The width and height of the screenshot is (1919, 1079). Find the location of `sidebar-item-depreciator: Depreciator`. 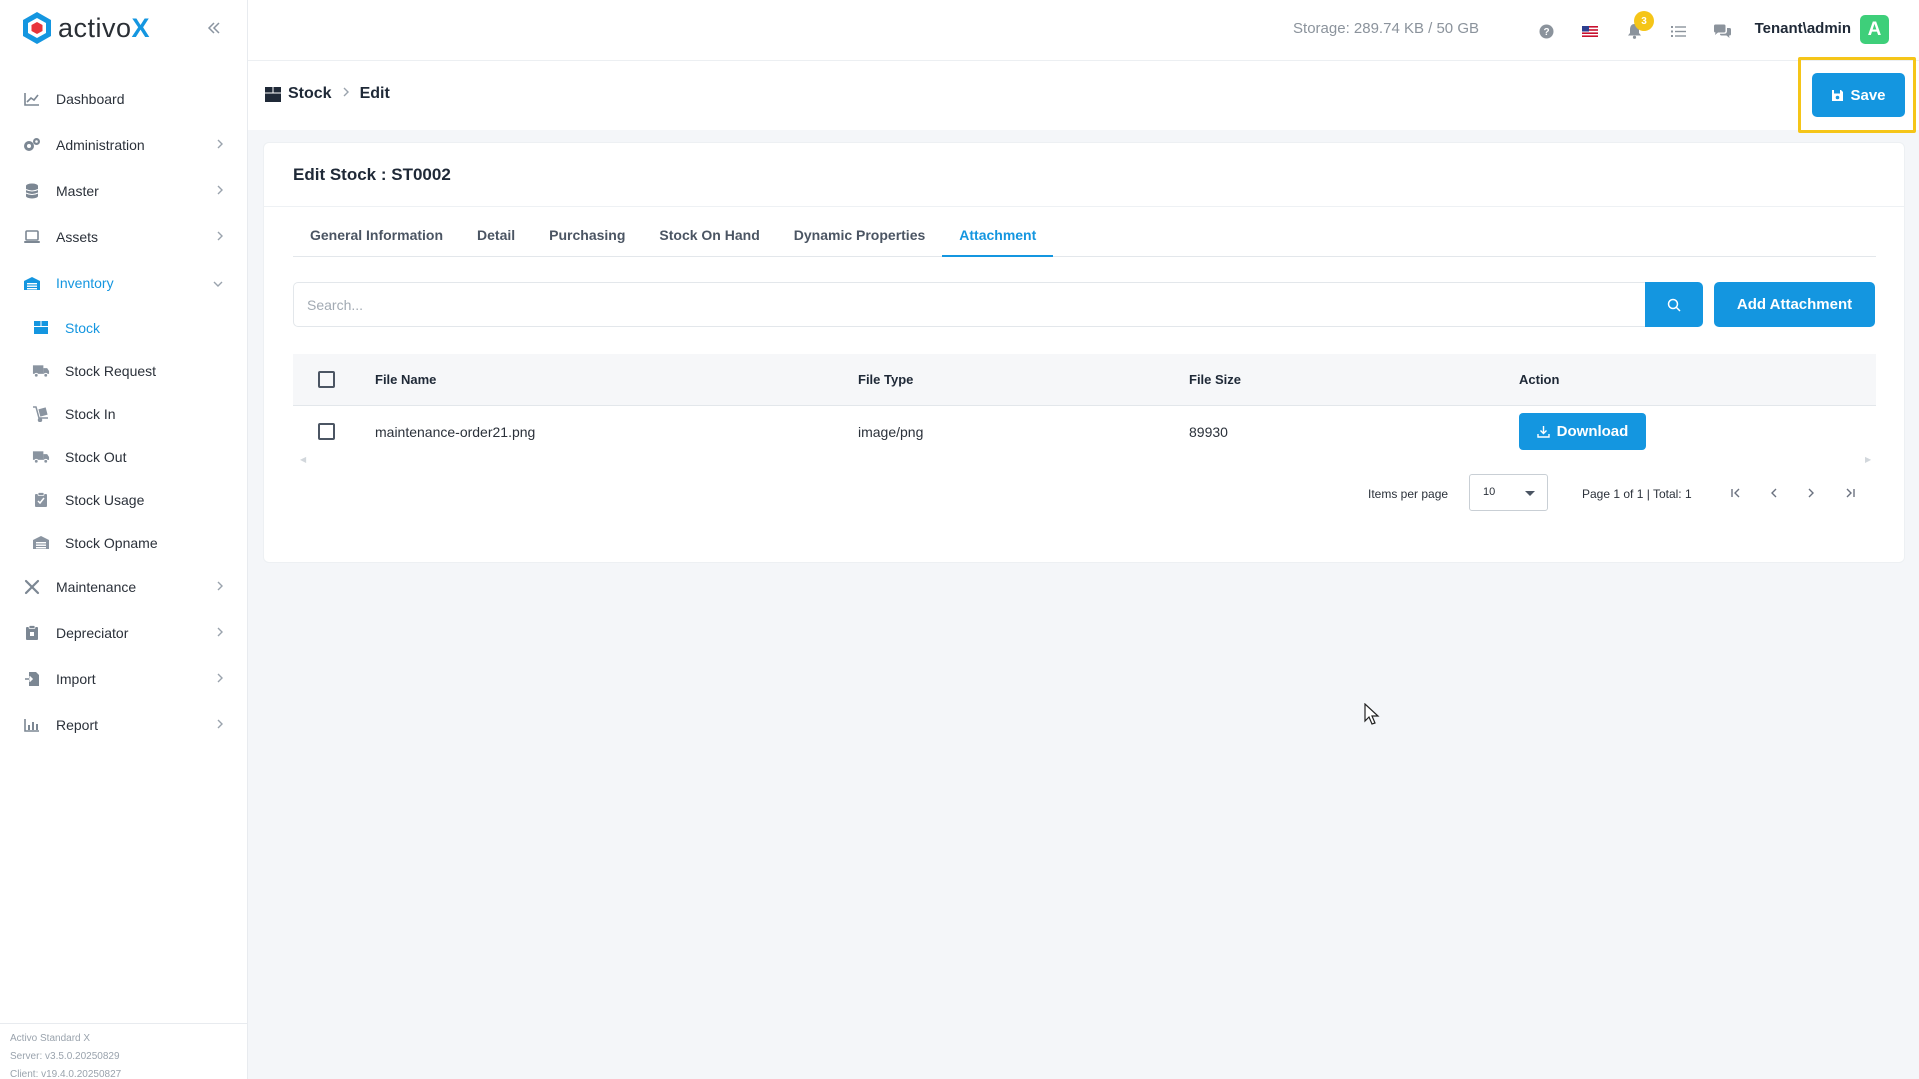

sidebar-item-depreciator: Depreciator is located at coordinates (124, 633).